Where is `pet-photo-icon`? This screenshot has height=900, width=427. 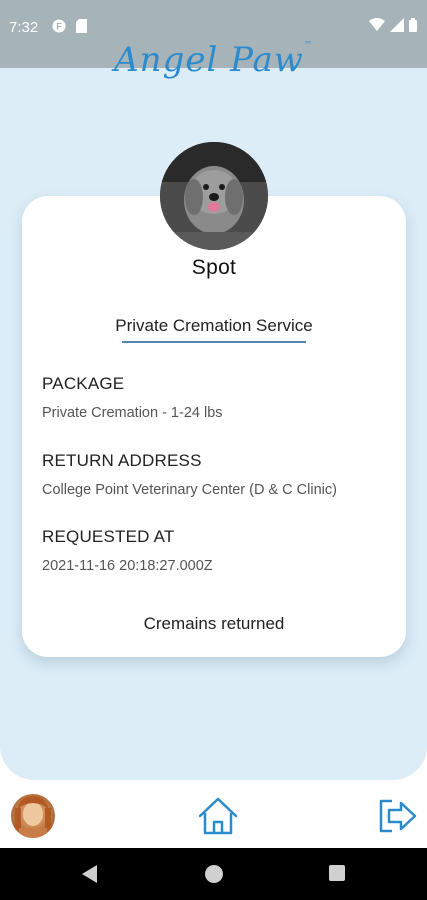 pet-photo-icon is located at coordinates (214, 196).